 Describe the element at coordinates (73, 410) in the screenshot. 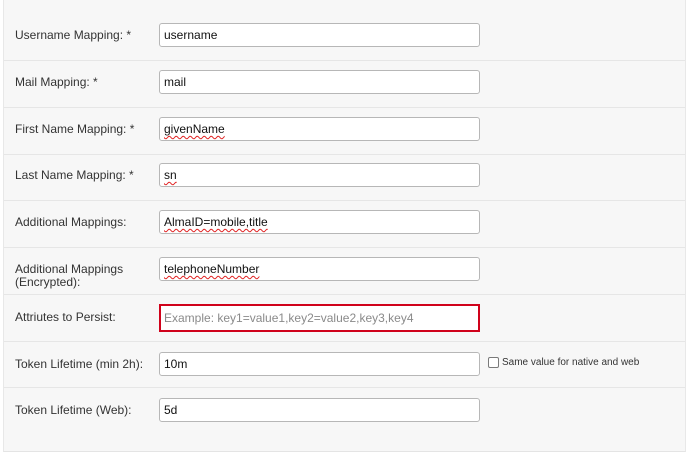

I see `token-lifetime-web-label: Token Lifetime (Web):` at that location.